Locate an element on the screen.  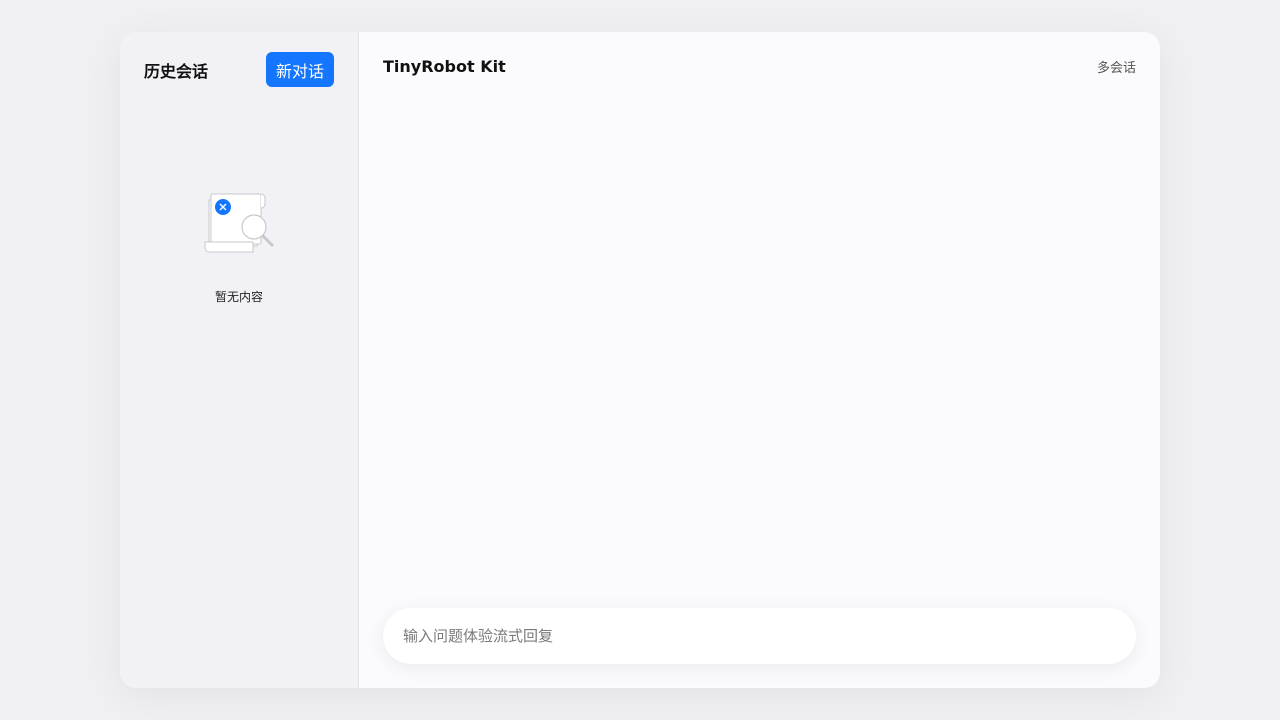
sidebar-title: 历史会话 is located at coordinates (176, 71).